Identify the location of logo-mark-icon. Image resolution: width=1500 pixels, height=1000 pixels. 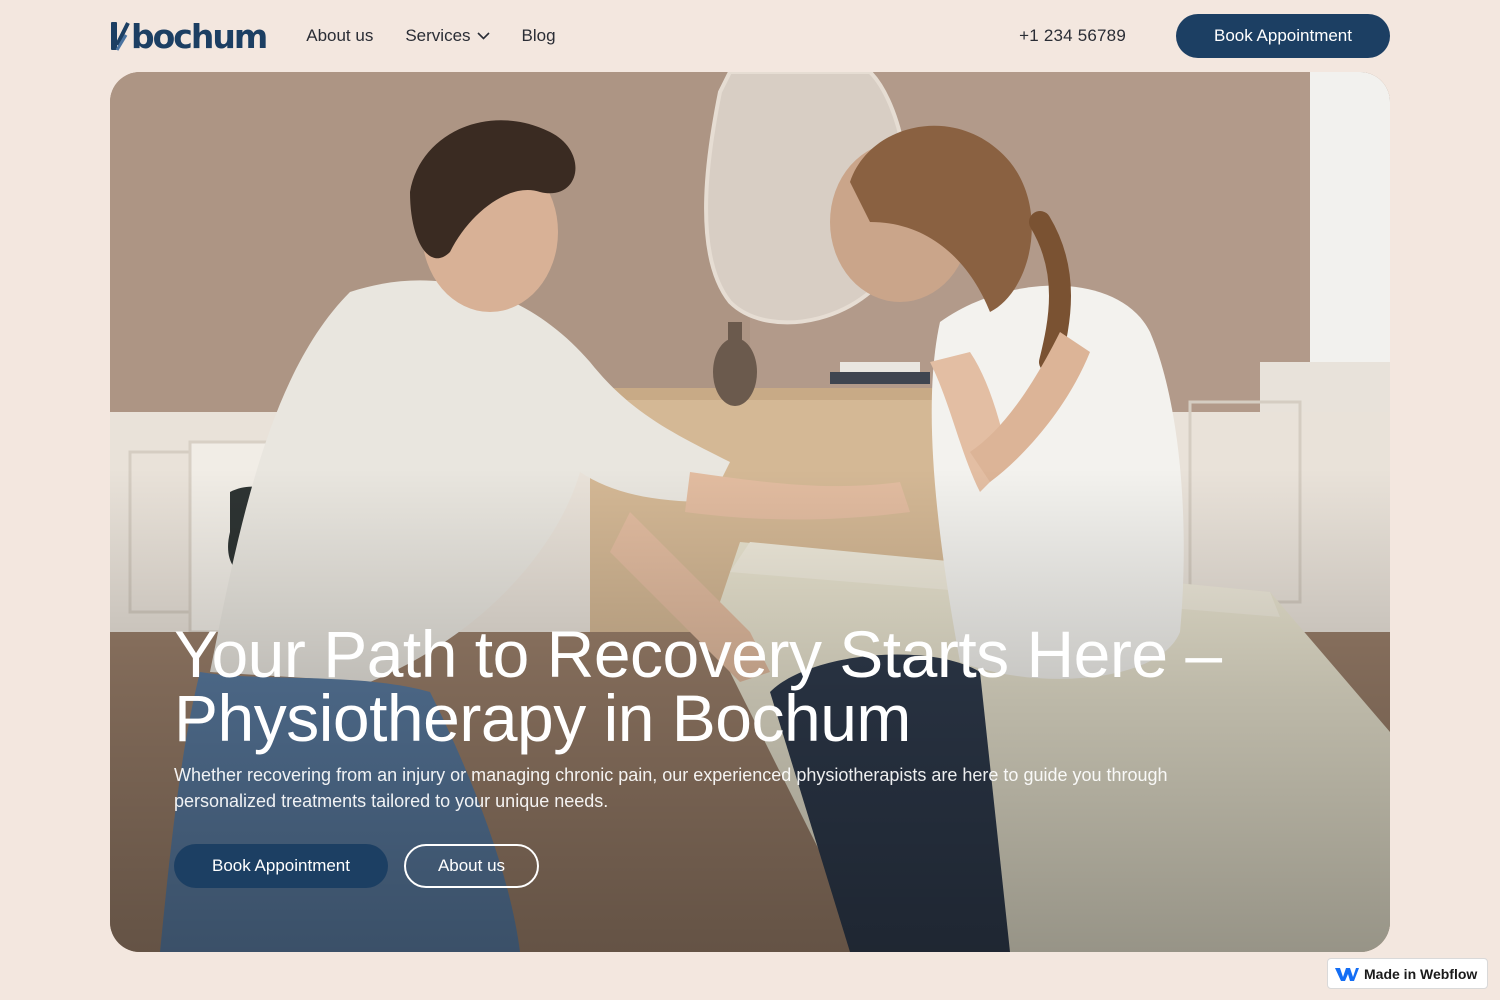
(120, 36).